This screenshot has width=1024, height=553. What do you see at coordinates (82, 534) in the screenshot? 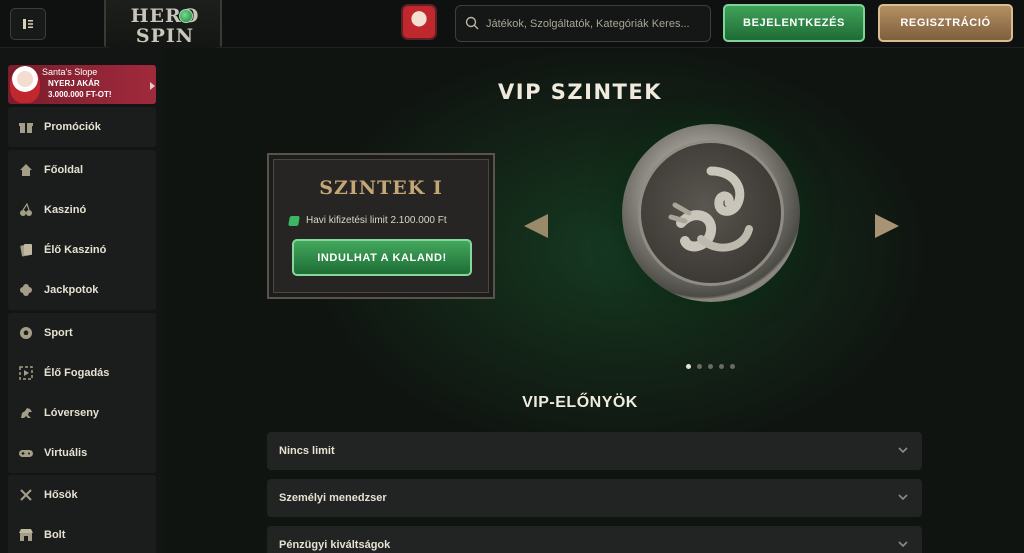
I see `sidebar-item-shop: Bolt` at bounding box center [82, 534].